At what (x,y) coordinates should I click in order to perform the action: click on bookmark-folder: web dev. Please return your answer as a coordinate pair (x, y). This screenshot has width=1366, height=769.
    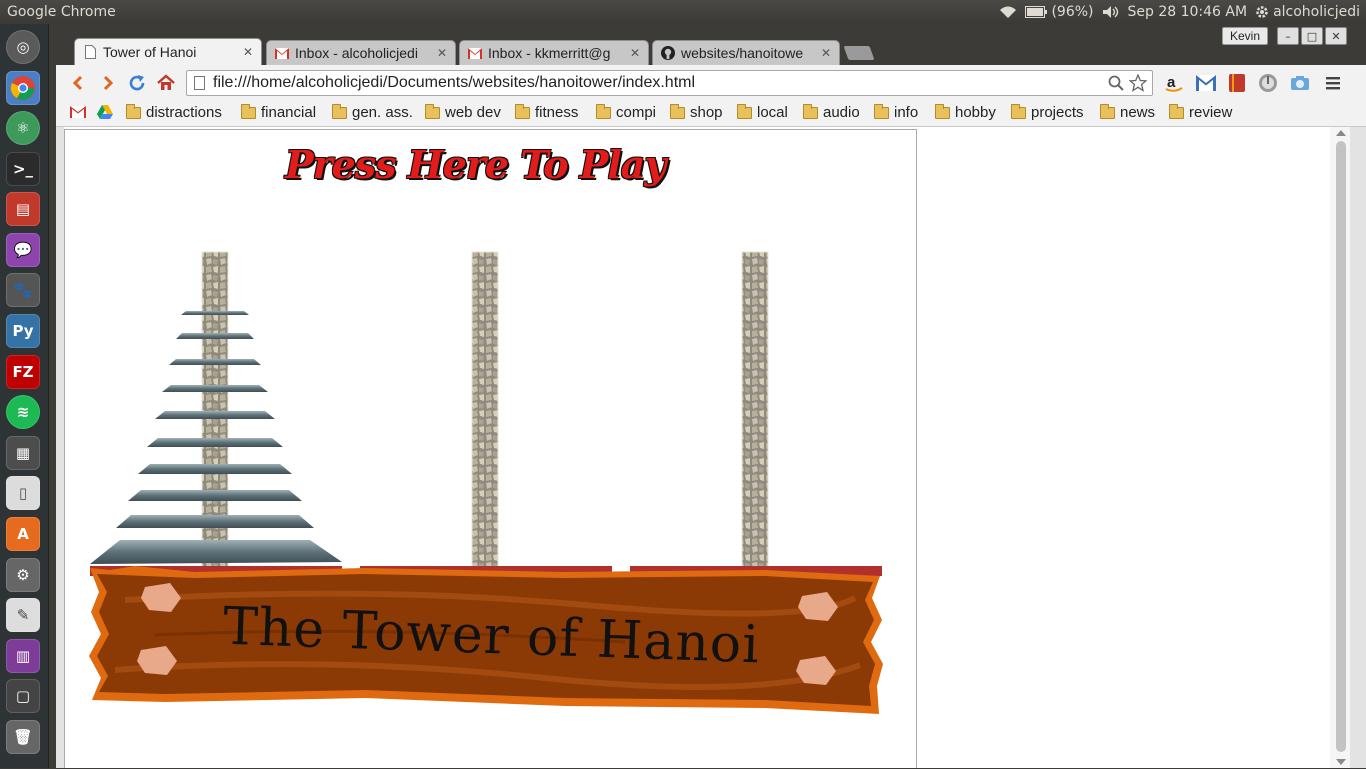
    Looking at the image, I should click on (463, 112).